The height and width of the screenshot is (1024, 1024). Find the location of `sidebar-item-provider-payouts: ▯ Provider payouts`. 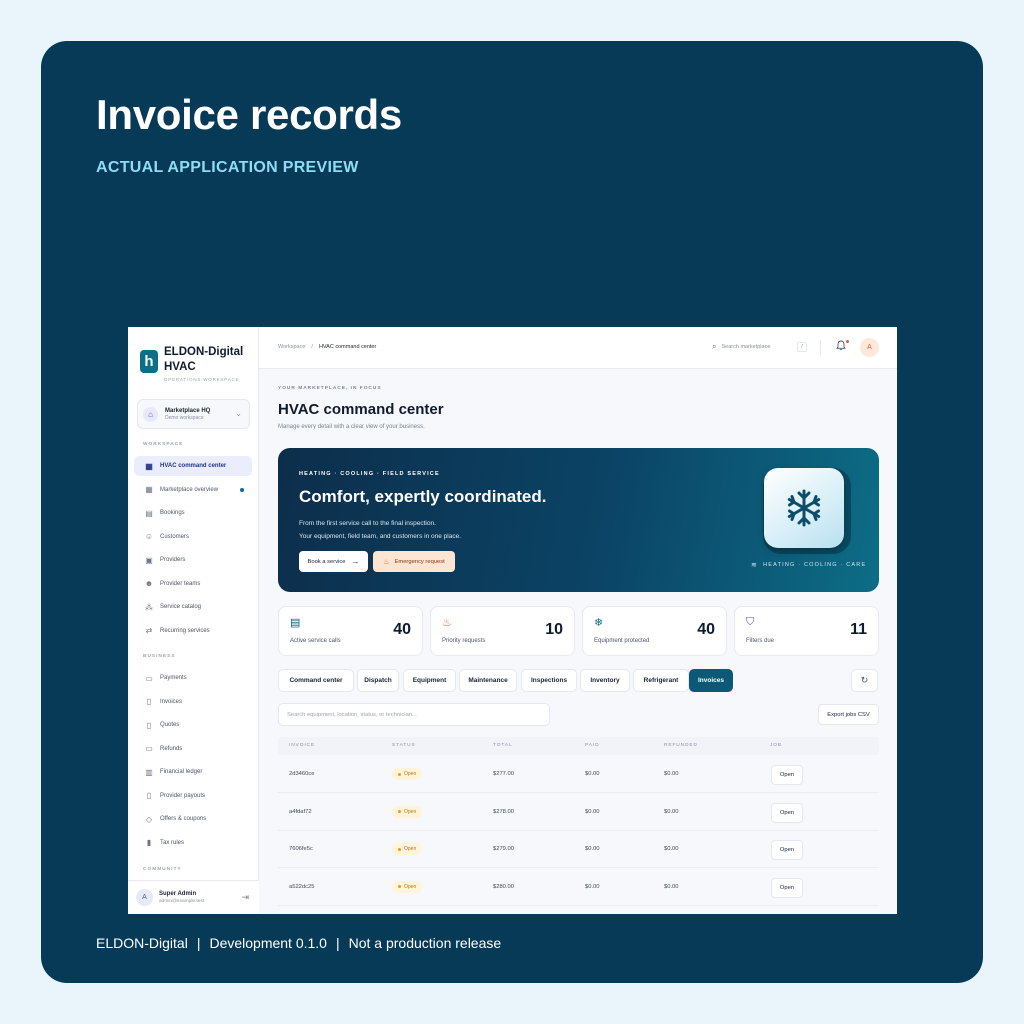

sidebar-item-provider-payouts: ▯ Provider payouts is located at coordinates (193, 796).